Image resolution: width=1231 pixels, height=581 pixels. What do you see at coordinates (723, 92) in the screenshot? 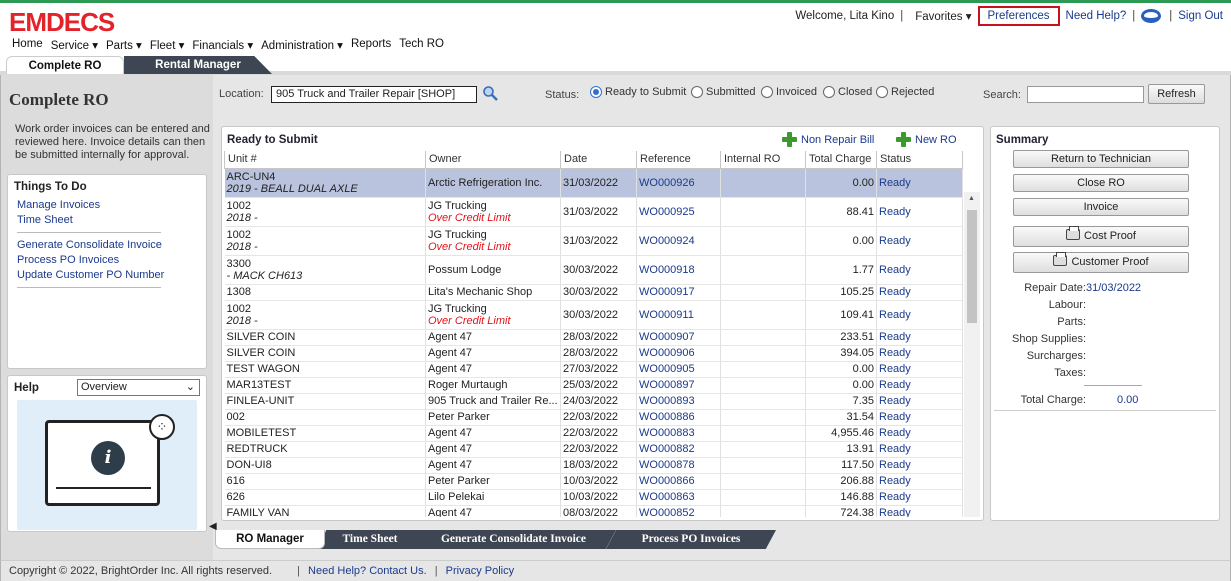
I see `status-radio-submitted: Submitted` at bounding box center [723, 92].